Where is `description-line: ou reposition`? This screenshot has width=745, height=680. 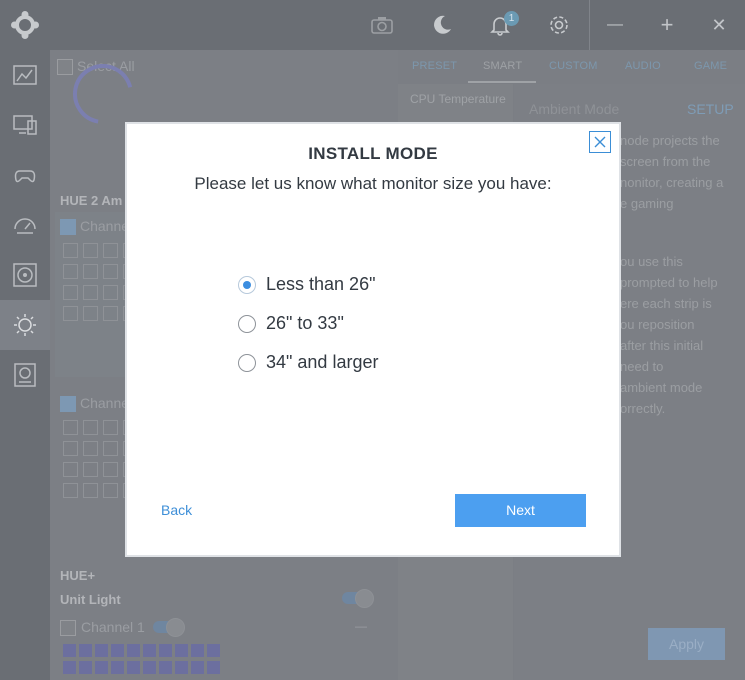 description-line: ou reposition is located at coordinates (657, 324).